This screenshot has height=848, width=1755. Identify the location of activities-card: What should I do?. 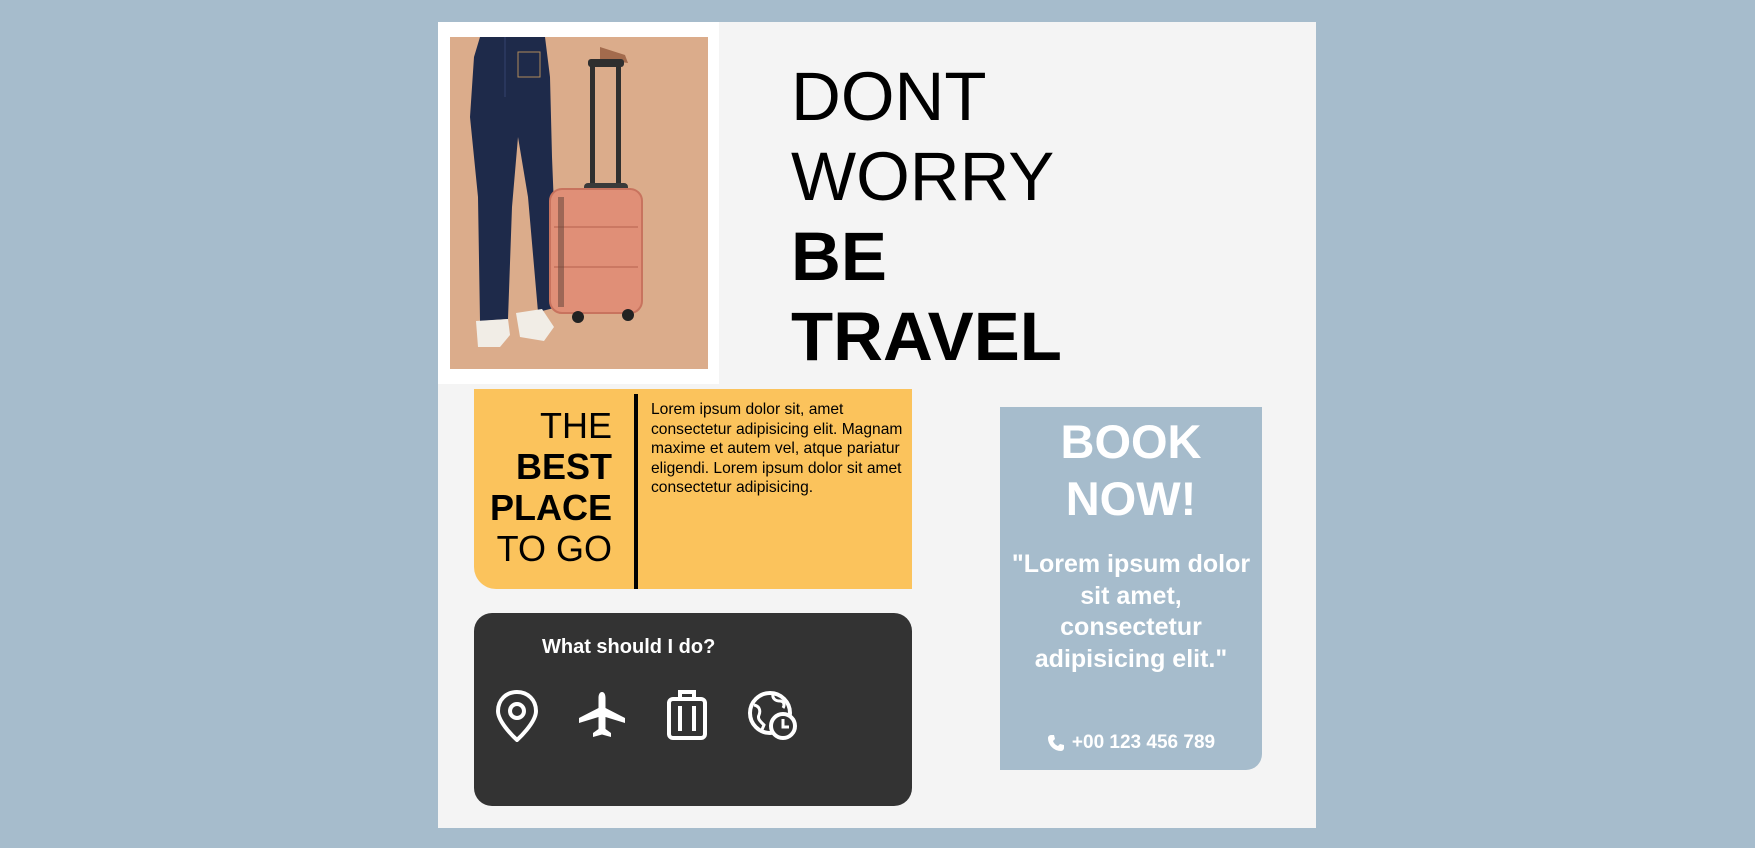
(693, 709).